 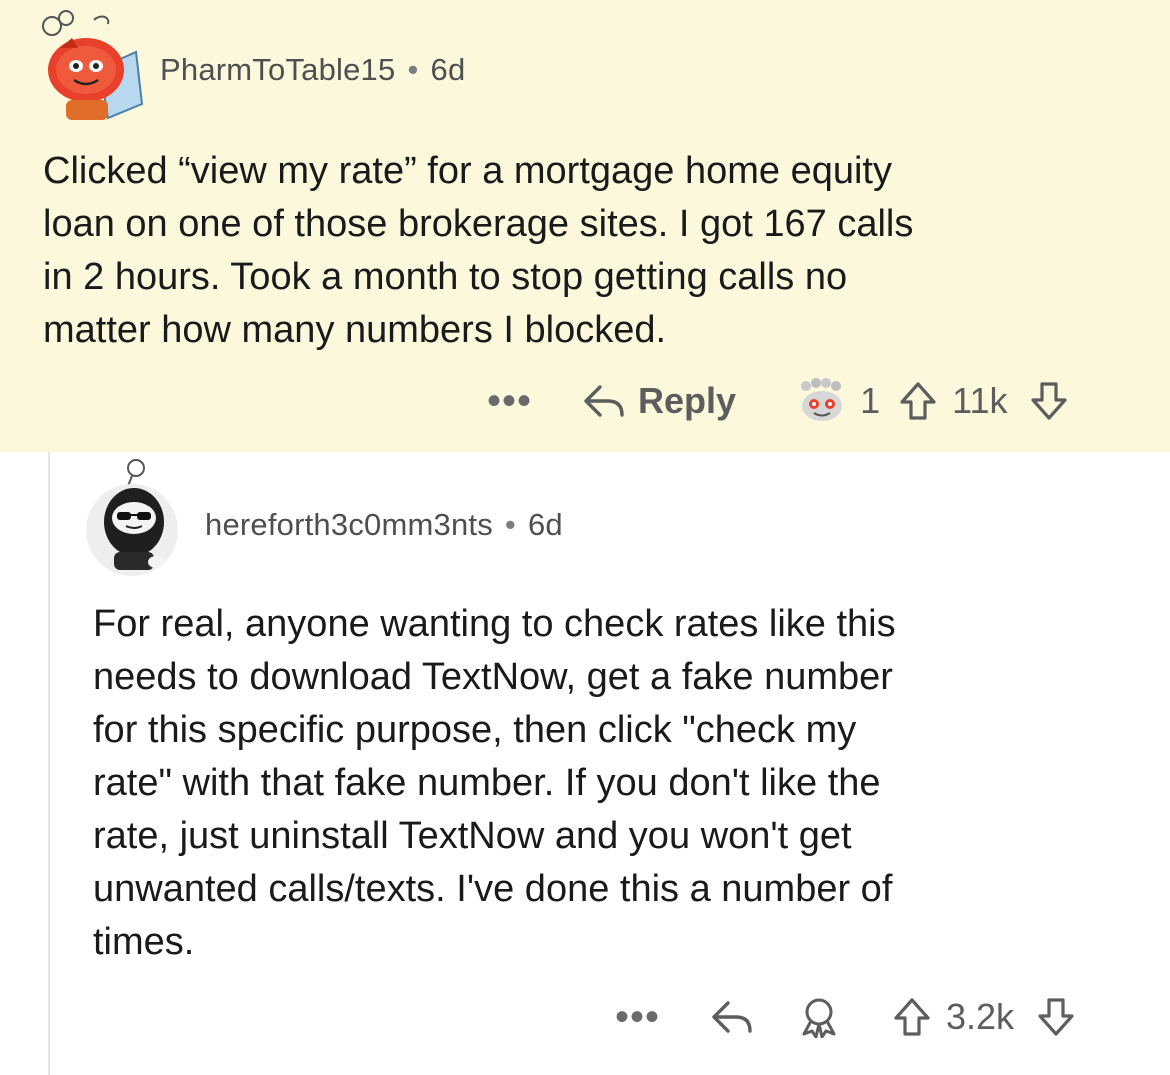 I want to click on award-button, so click(x=819, y=1017).